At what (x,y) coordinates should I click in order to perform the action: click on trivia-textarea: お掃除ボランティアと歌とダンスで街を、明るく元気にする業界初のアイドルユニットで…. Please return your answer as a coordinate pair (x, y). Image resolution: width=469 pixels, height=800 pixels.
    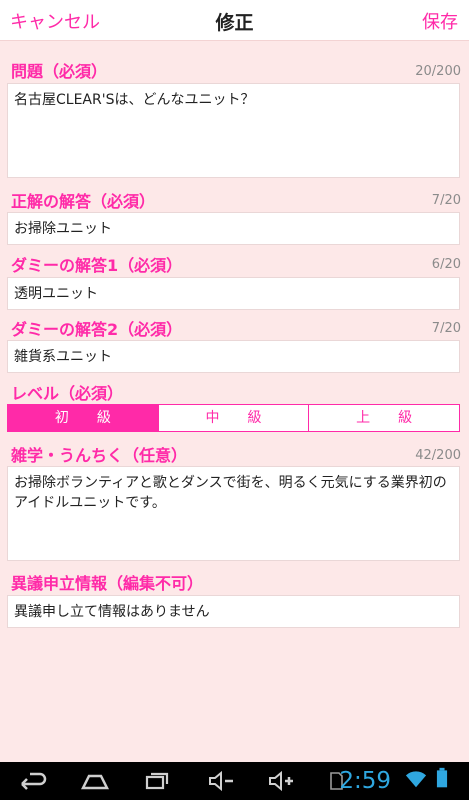
    Looking at the image, I should click on (233, 513).